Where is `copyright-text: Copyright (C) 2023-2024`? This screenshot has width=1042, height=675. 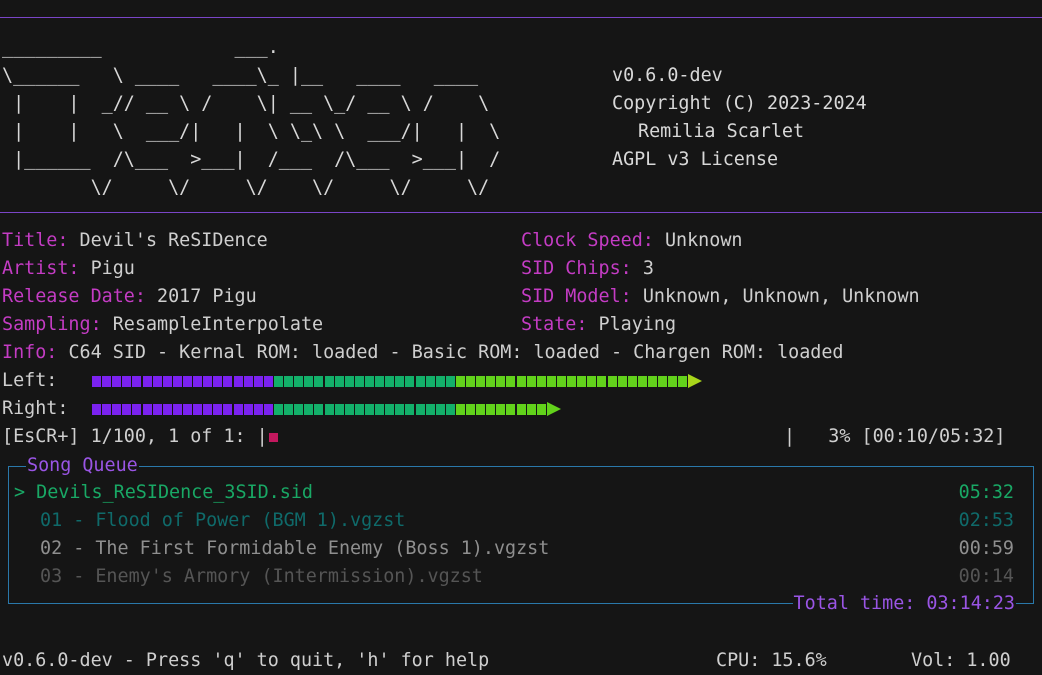
copyright-text: Copyright (C) 2023-2024 is located at coordinates (739, 103).